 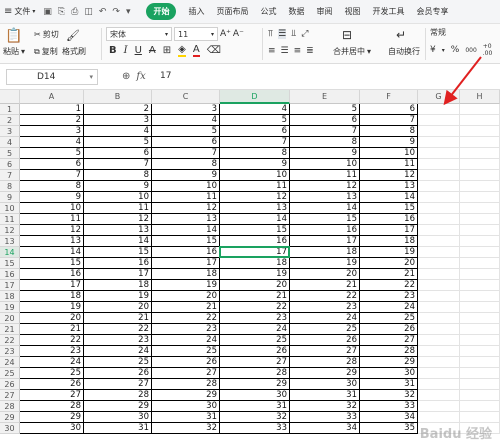 What do you see at coordinates (439, 197) in the screenshot?
I see `cell-g9` at bounding box center [439, 197].